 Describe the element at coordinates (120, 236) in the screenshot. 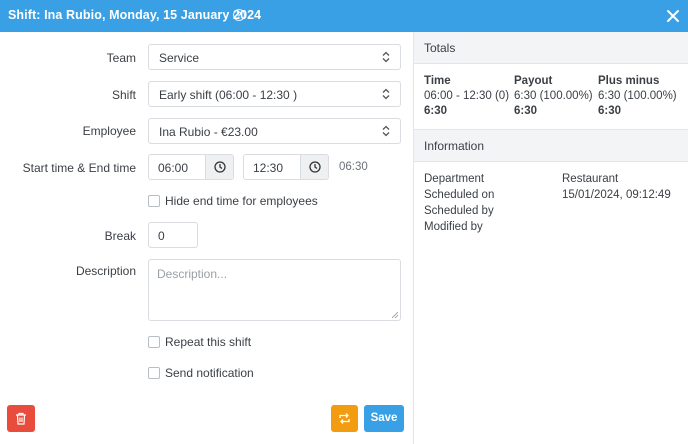

I see `break-label: Break` at that location.